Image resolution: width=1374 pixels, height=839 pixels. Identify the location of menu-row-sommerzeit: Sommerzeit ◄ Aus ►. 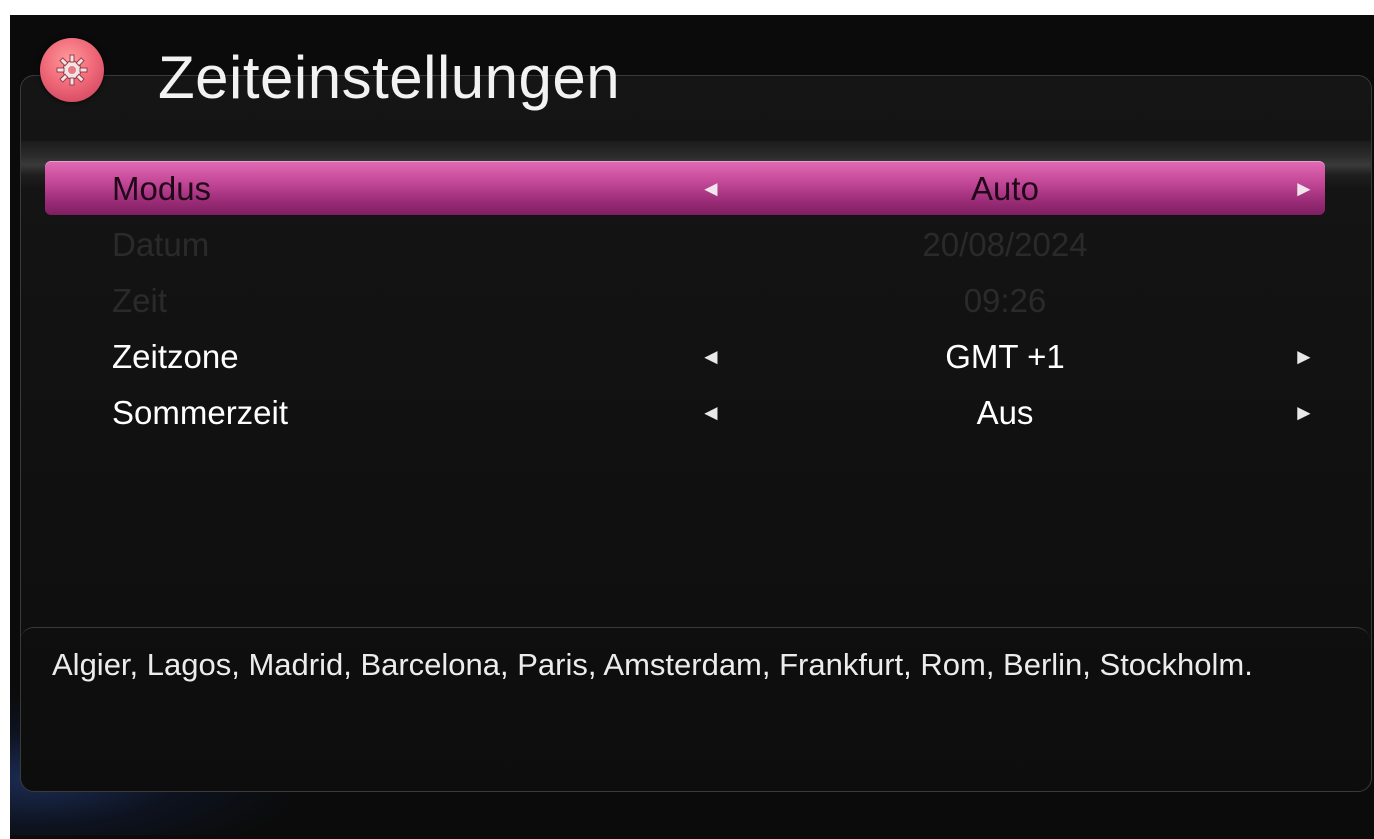
(685, 413).